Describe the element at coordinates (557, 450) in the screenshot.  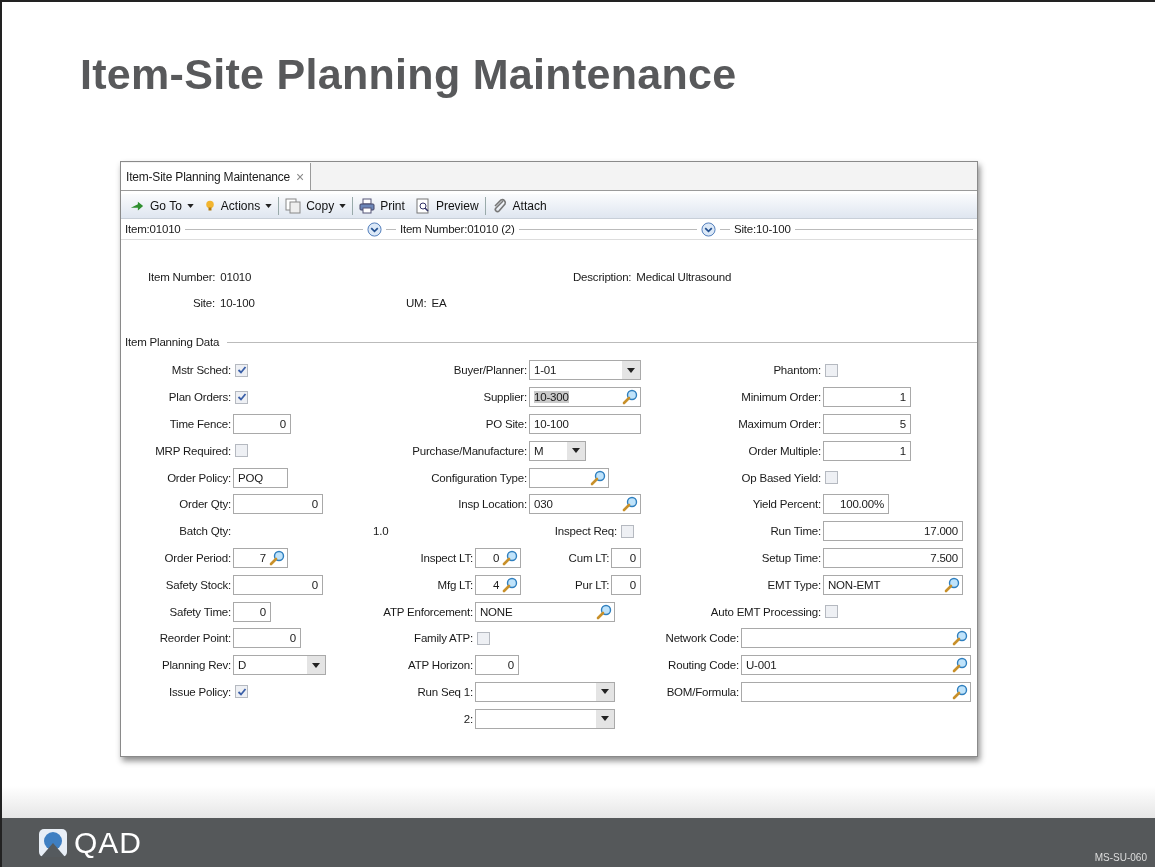
I see `dropdown: M` at that location.